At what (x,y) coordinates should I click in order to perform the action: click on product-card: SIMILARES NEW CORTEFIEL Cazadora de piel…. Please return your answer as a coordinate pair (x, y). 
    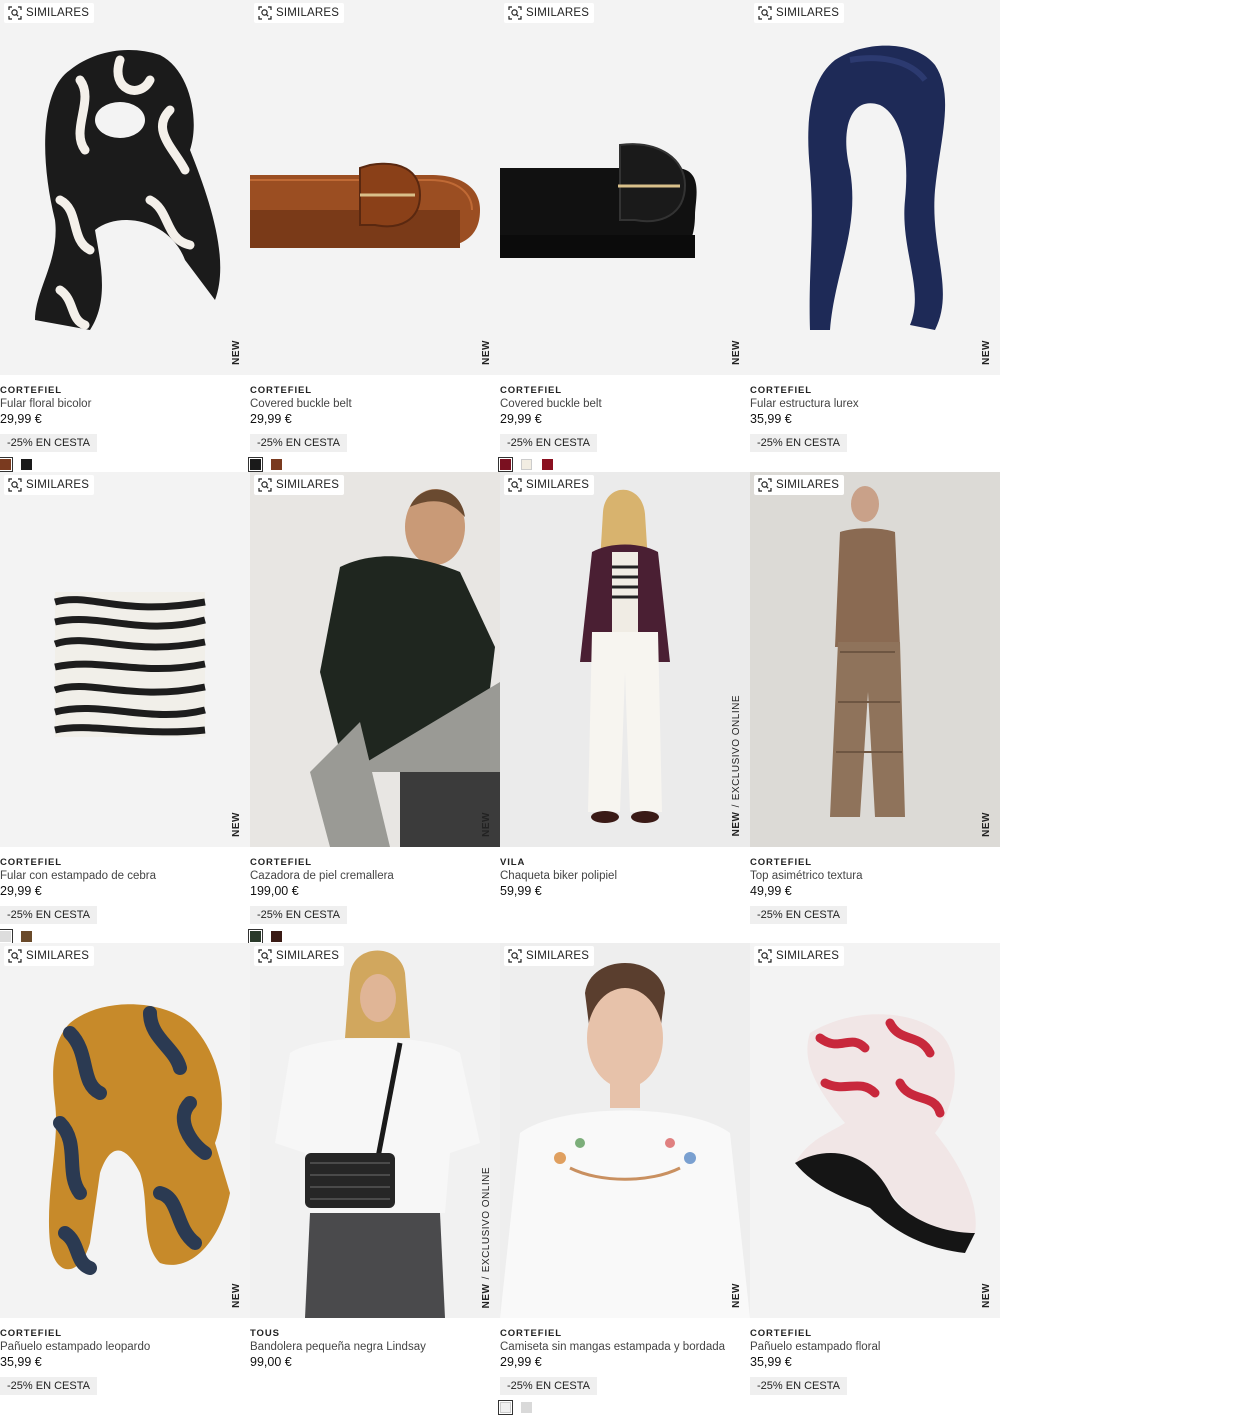
    Looking at the image, I should click on (374, 707).